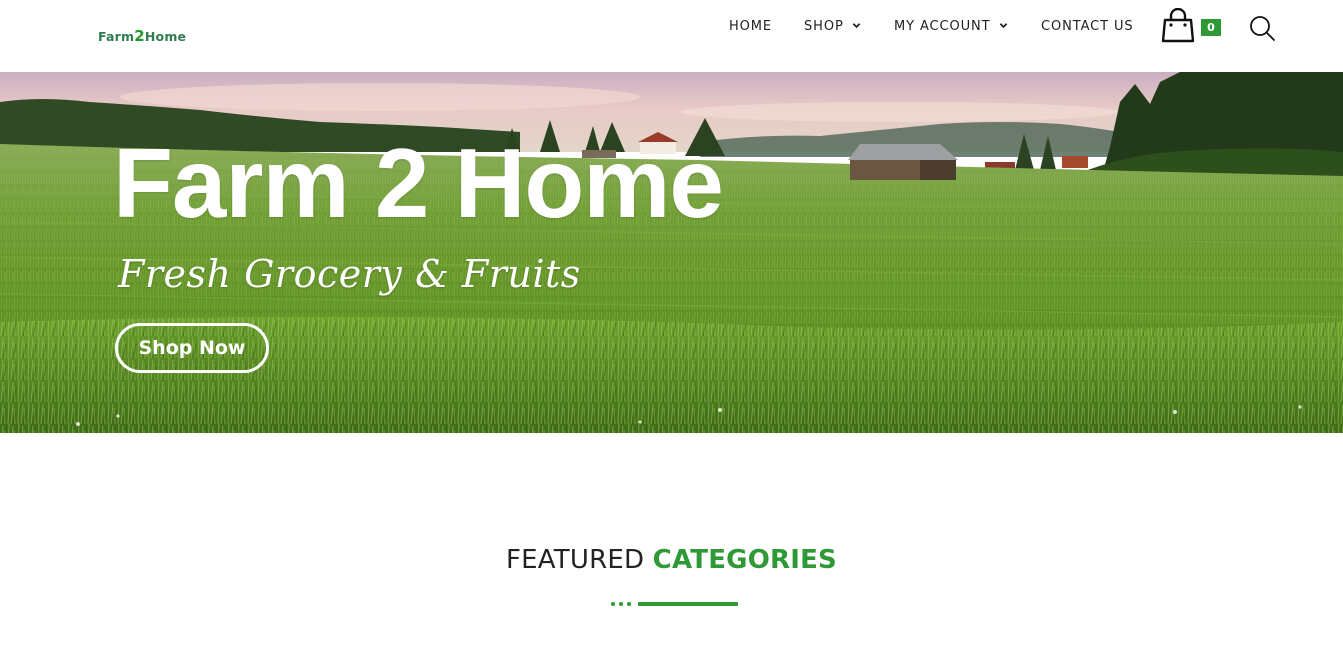 This screenshot has width=1343, height=665. What do you see at coordinates (349, 274) in the screenshot?
I see `hero-subtitle: Fresh Grocery & Fruits` at bounding box center [349, 274].